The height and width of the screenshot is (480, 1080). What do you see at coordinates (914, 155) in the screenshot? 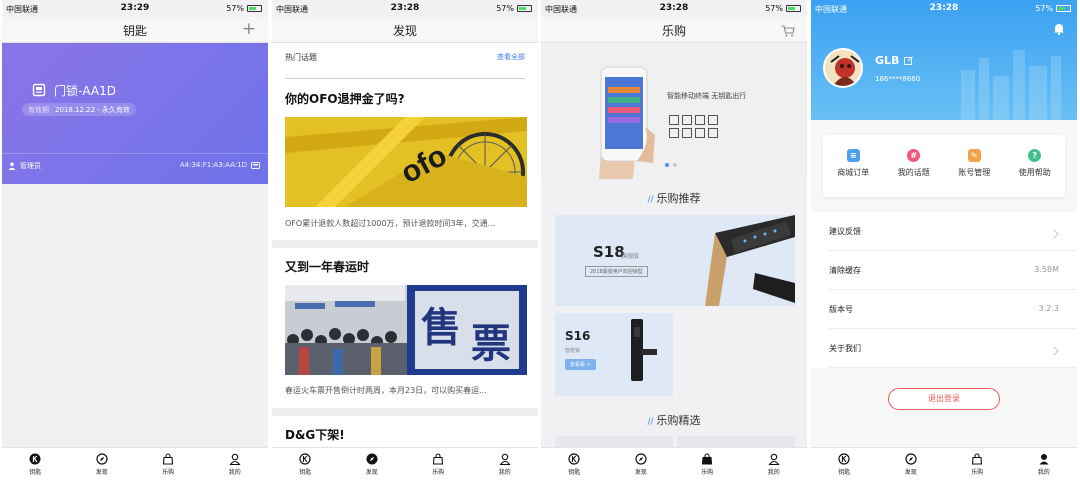
I see `topic-icon: #` at bounding box center [914, 155].